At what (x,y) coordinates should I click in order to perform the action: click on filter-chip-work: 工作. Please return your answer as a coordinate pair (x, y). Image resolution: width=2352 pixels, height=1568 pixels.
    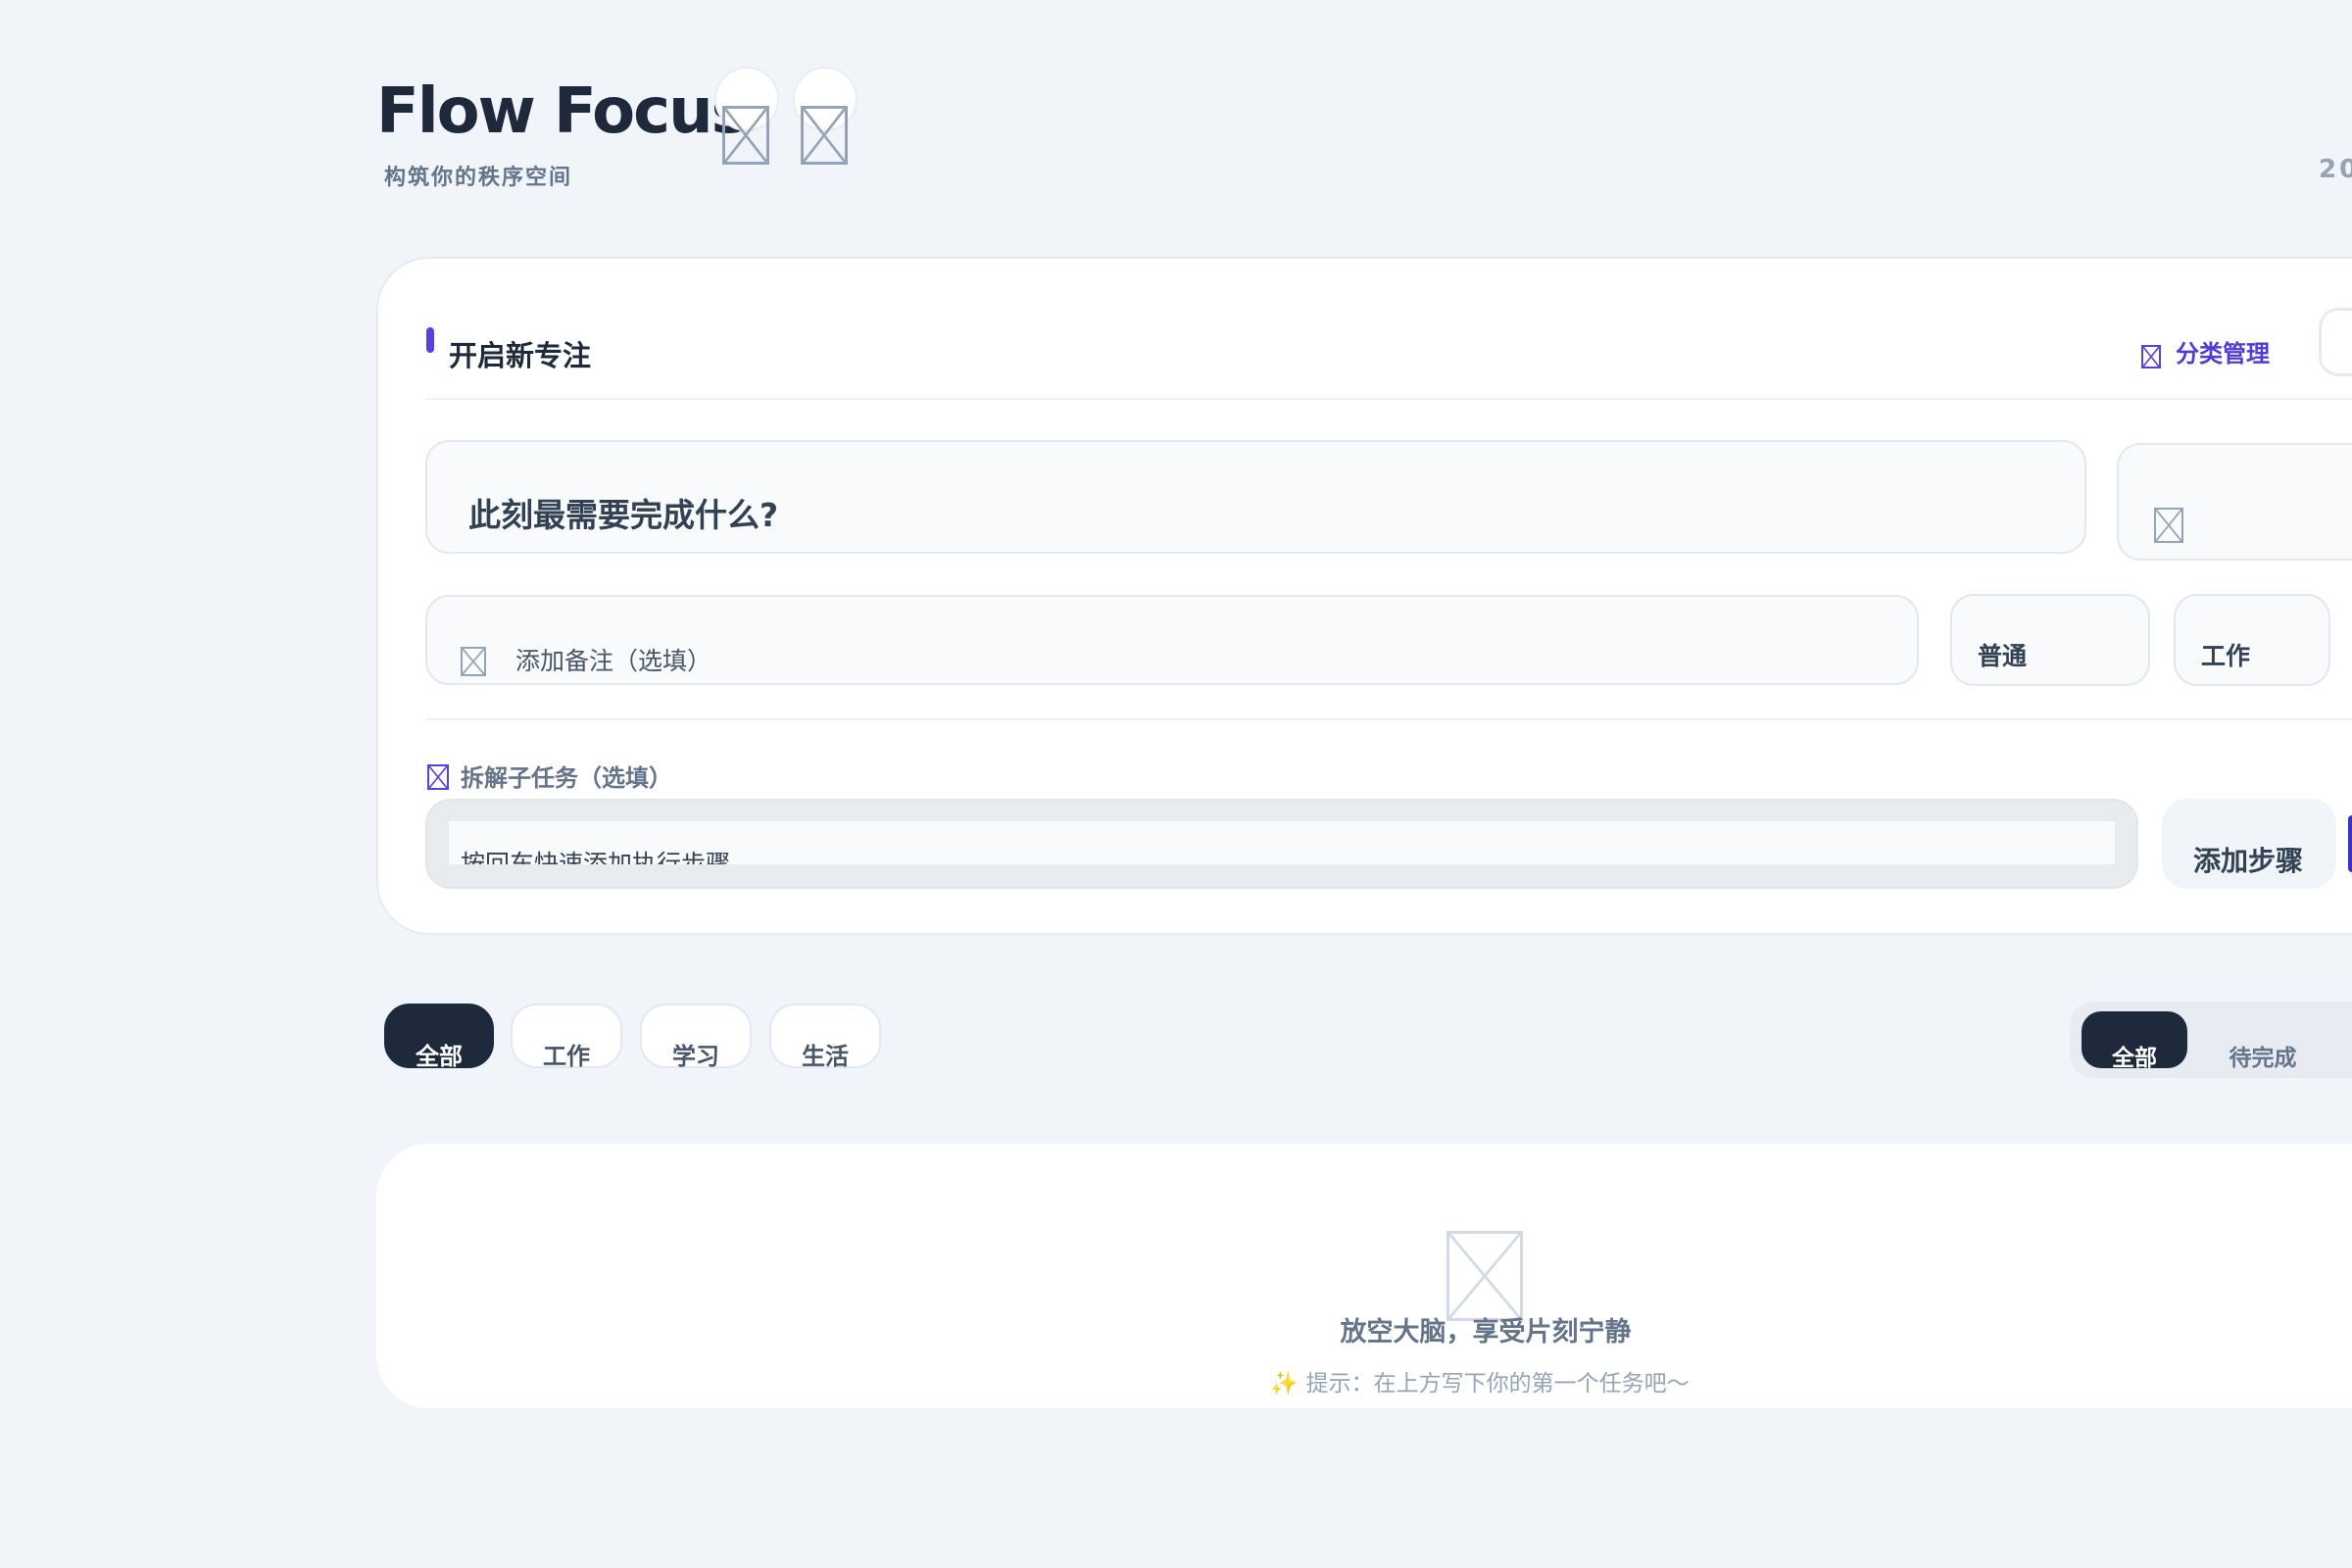
    Looking at the image, I should click on (566, 1037).